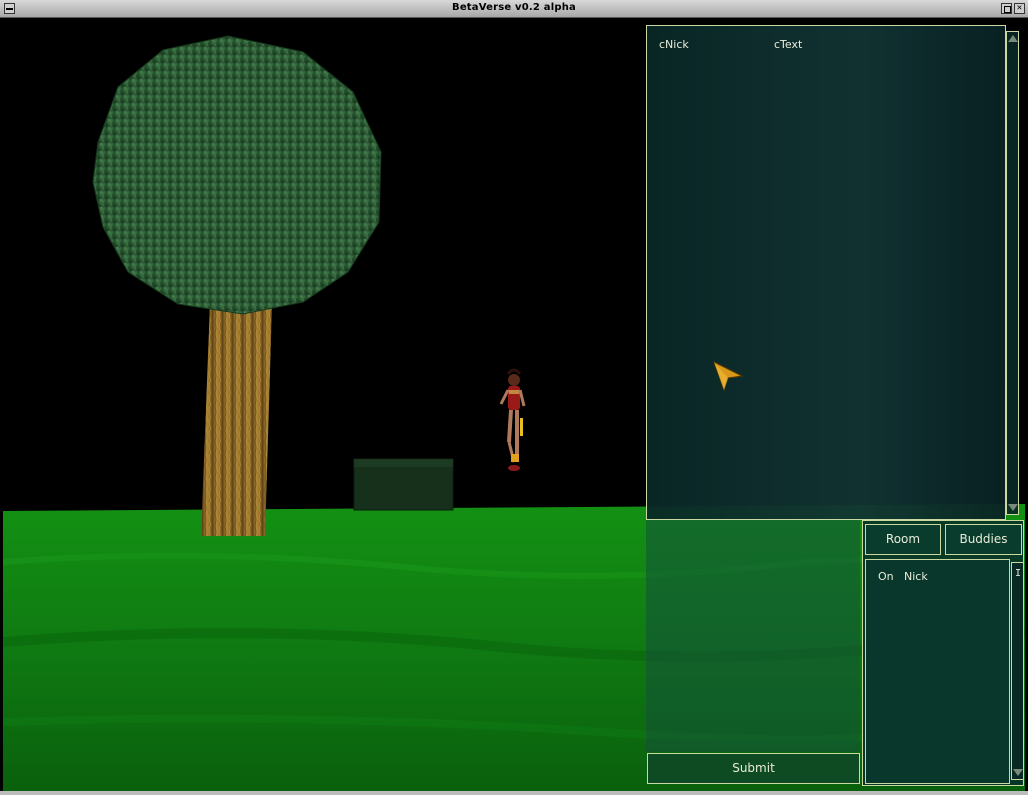  I want to click on maximize-icon, so click(1006, 8).